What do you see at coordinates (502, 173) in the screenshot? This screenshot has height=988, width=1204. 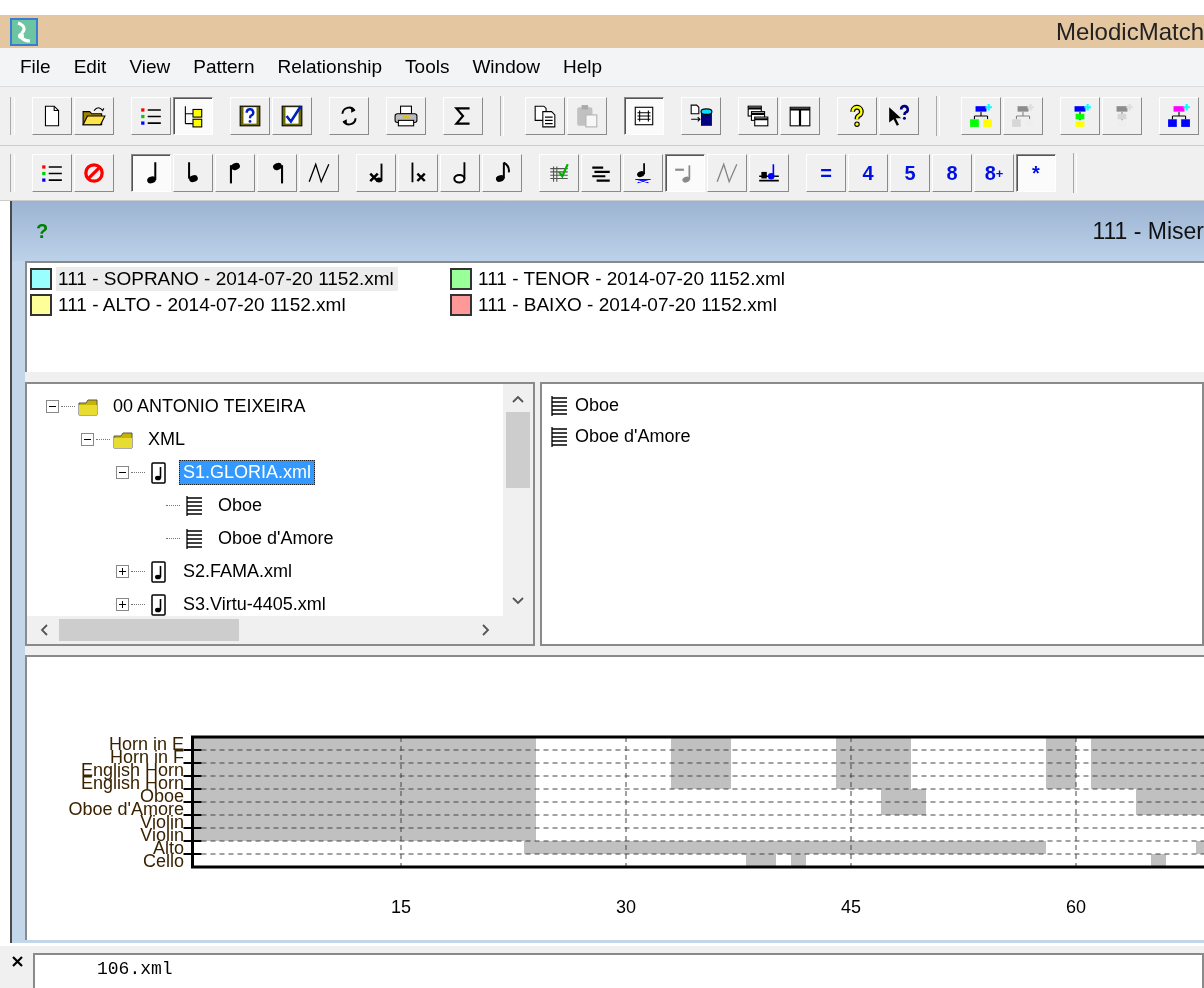 I see `eighth-note-icon` at bounding box center [502, 173].